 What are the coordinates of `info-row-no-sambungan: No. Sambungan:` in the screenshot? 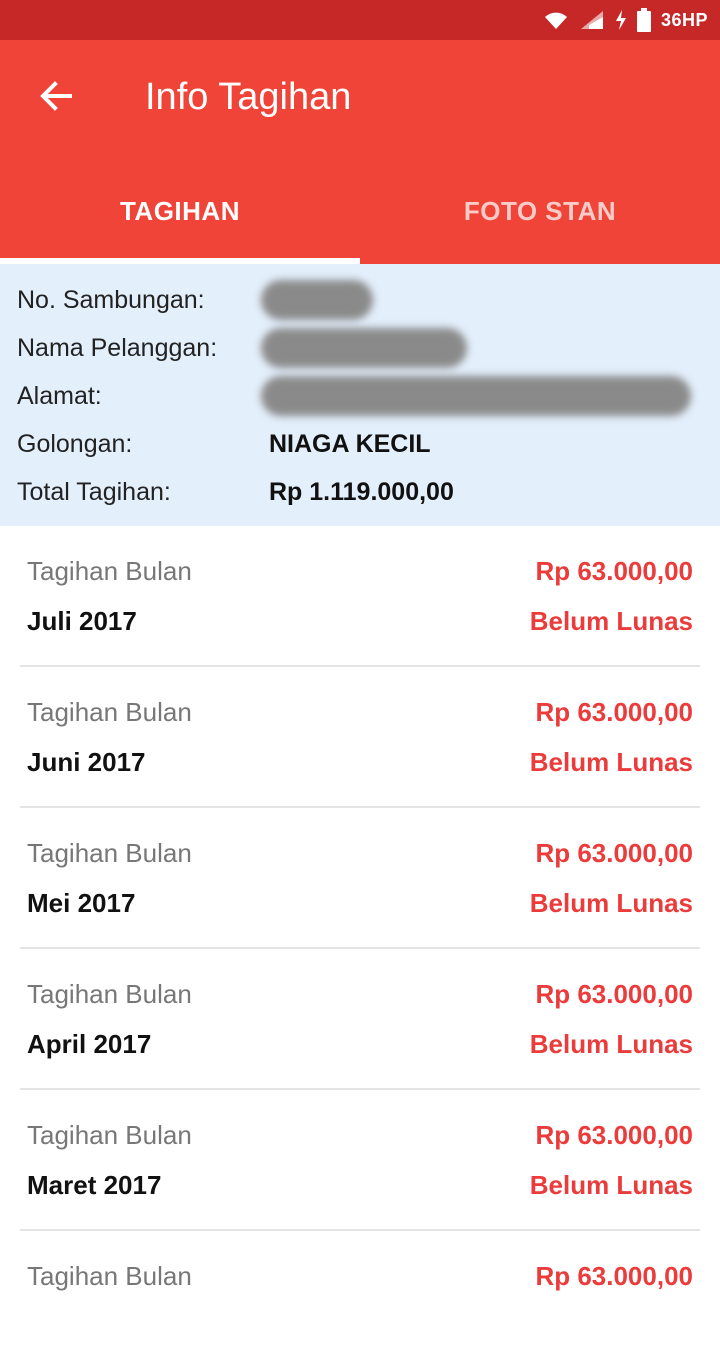 It's located at (367, 300).